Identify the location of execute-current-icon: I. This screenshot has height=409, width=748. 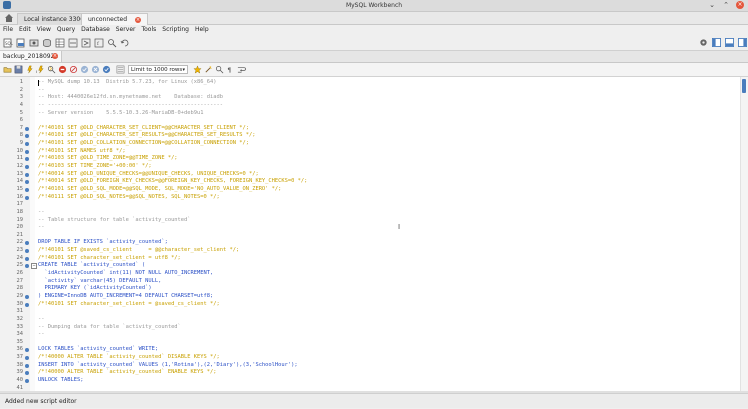
(40, 69).